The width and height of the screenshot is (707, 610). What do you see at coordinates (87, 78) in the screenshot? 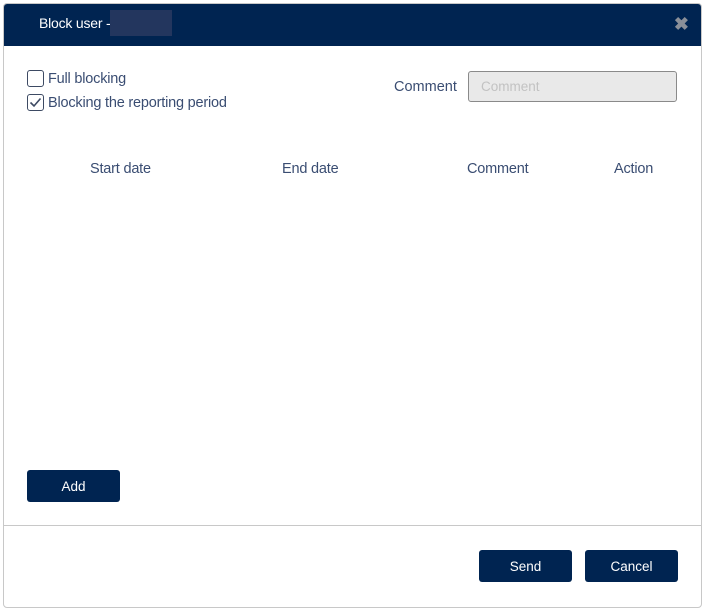
I see `full-blocking-label: Full blocking` at bounding box center [87, 78].